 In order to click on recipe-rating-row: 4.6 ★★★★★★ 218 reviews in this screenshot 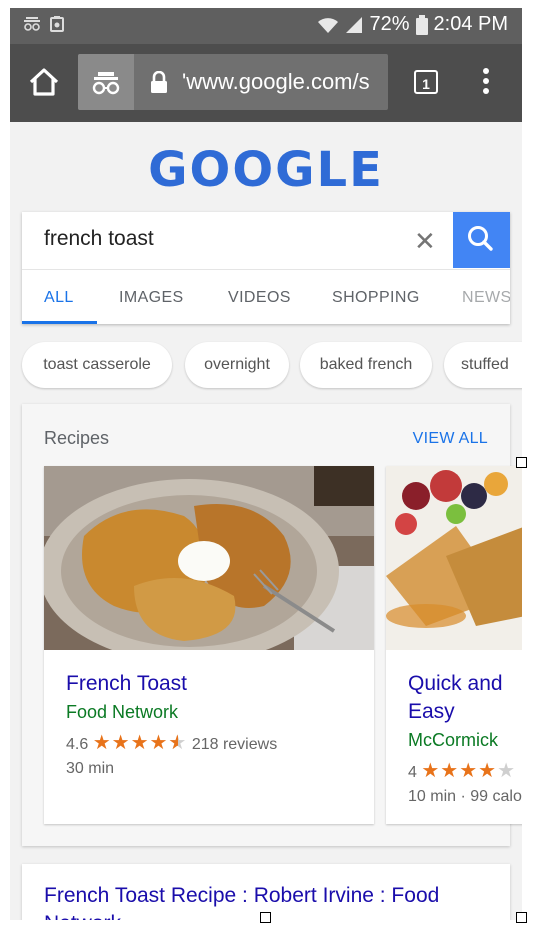, I will do `click(171, 742)`.